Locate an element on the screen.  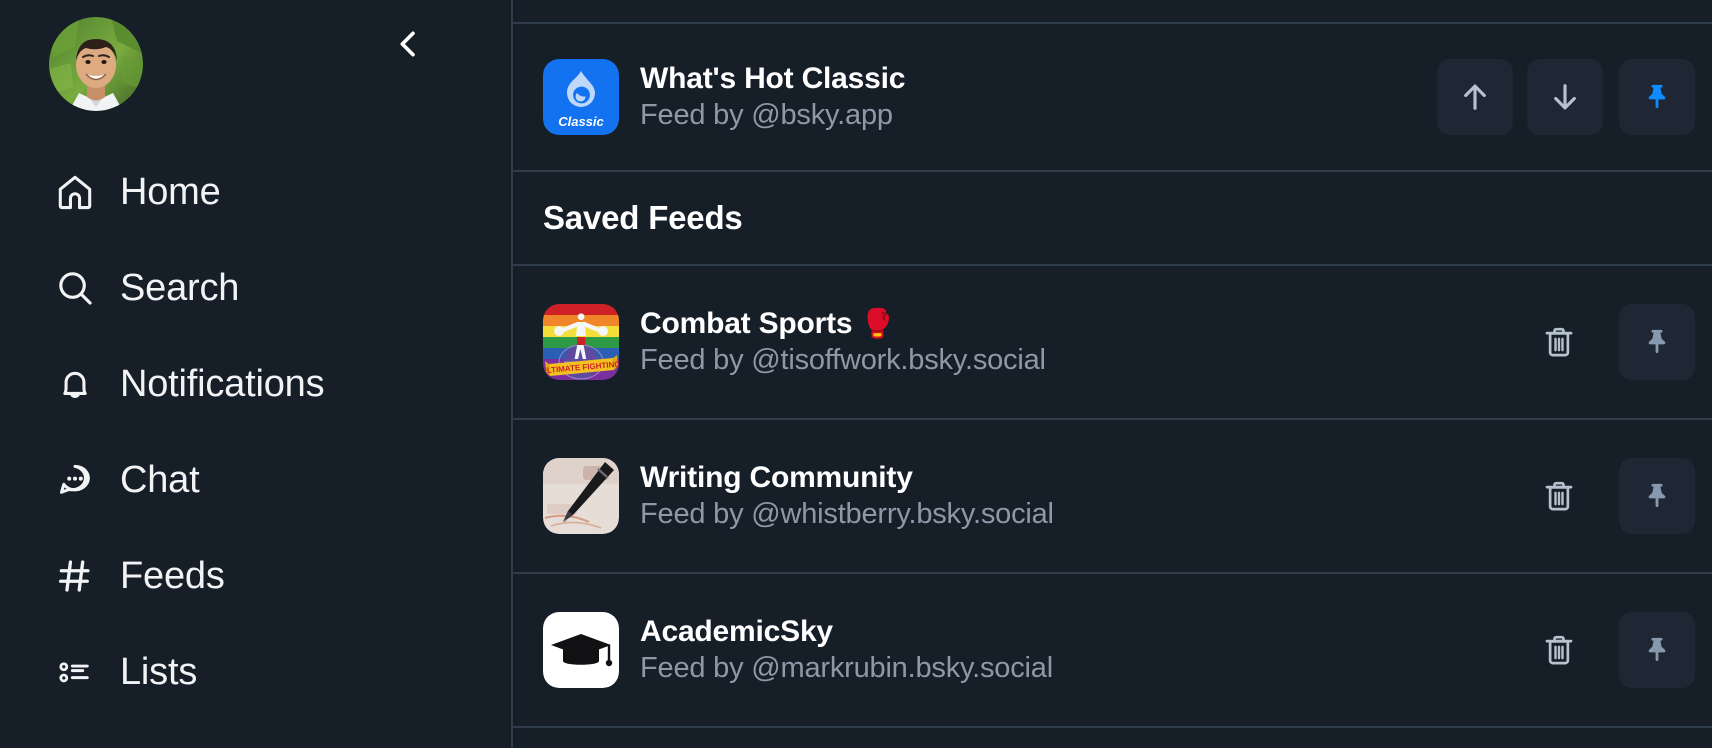
sidebar-item-label: Lists is located at coordinates (159, 672).